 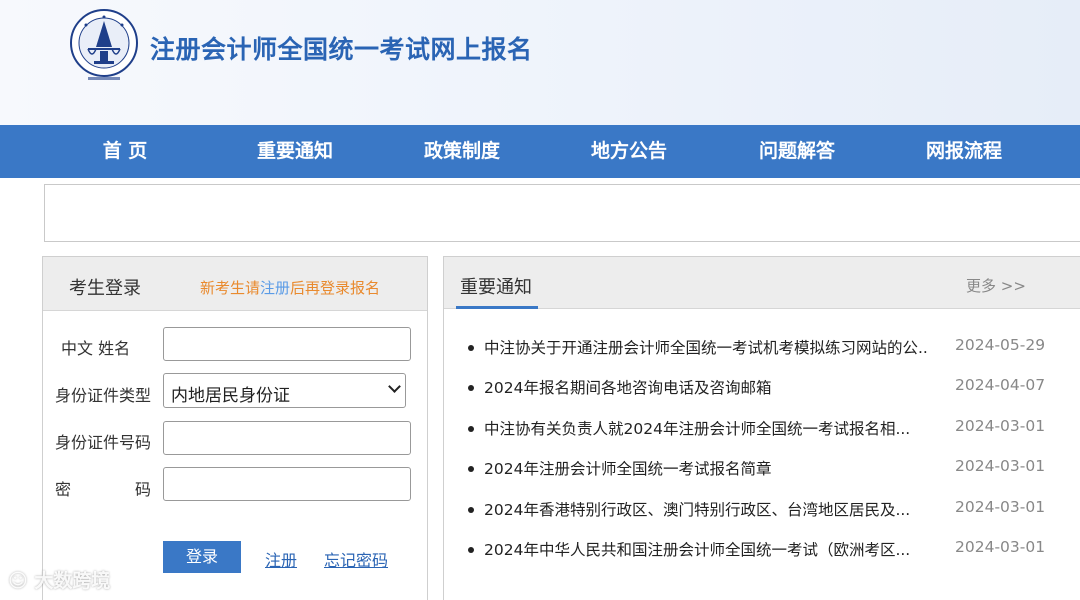 What do you see at coordinates (540, 151) in the screenshot?
I see `main-nav: 首 页 重要通知 政策制度 地方公告 问题解答 网报流程` at bounding box center [540, 151].